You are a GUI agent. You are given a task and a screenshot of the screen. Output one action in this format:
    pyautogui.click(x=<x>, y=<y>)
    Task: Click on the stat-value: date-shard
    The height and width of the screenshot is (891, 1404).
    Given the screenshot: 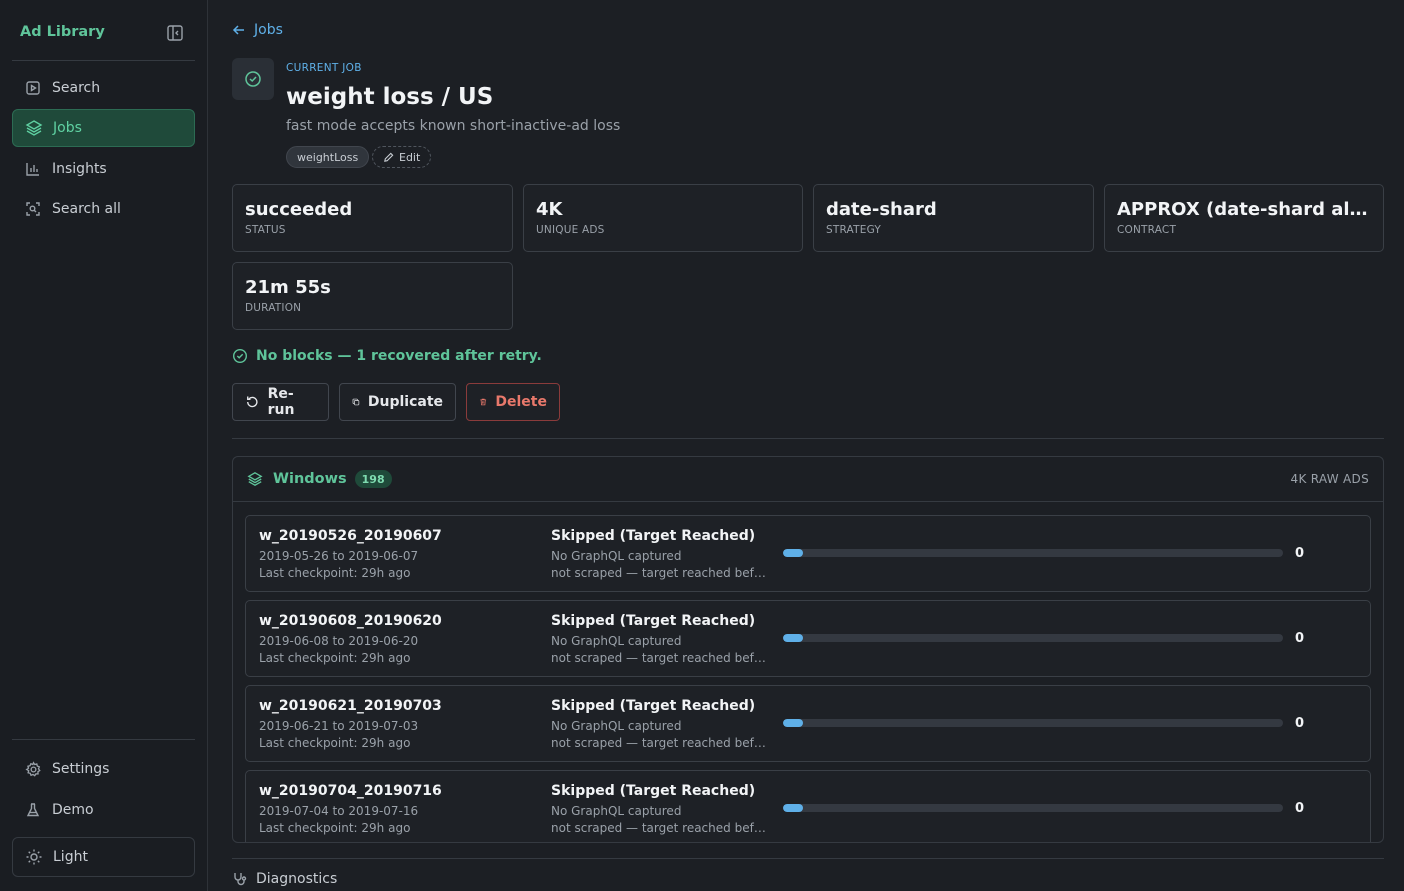 What is the action you would take?
    pyautogui.click(x=881, y=209)
    